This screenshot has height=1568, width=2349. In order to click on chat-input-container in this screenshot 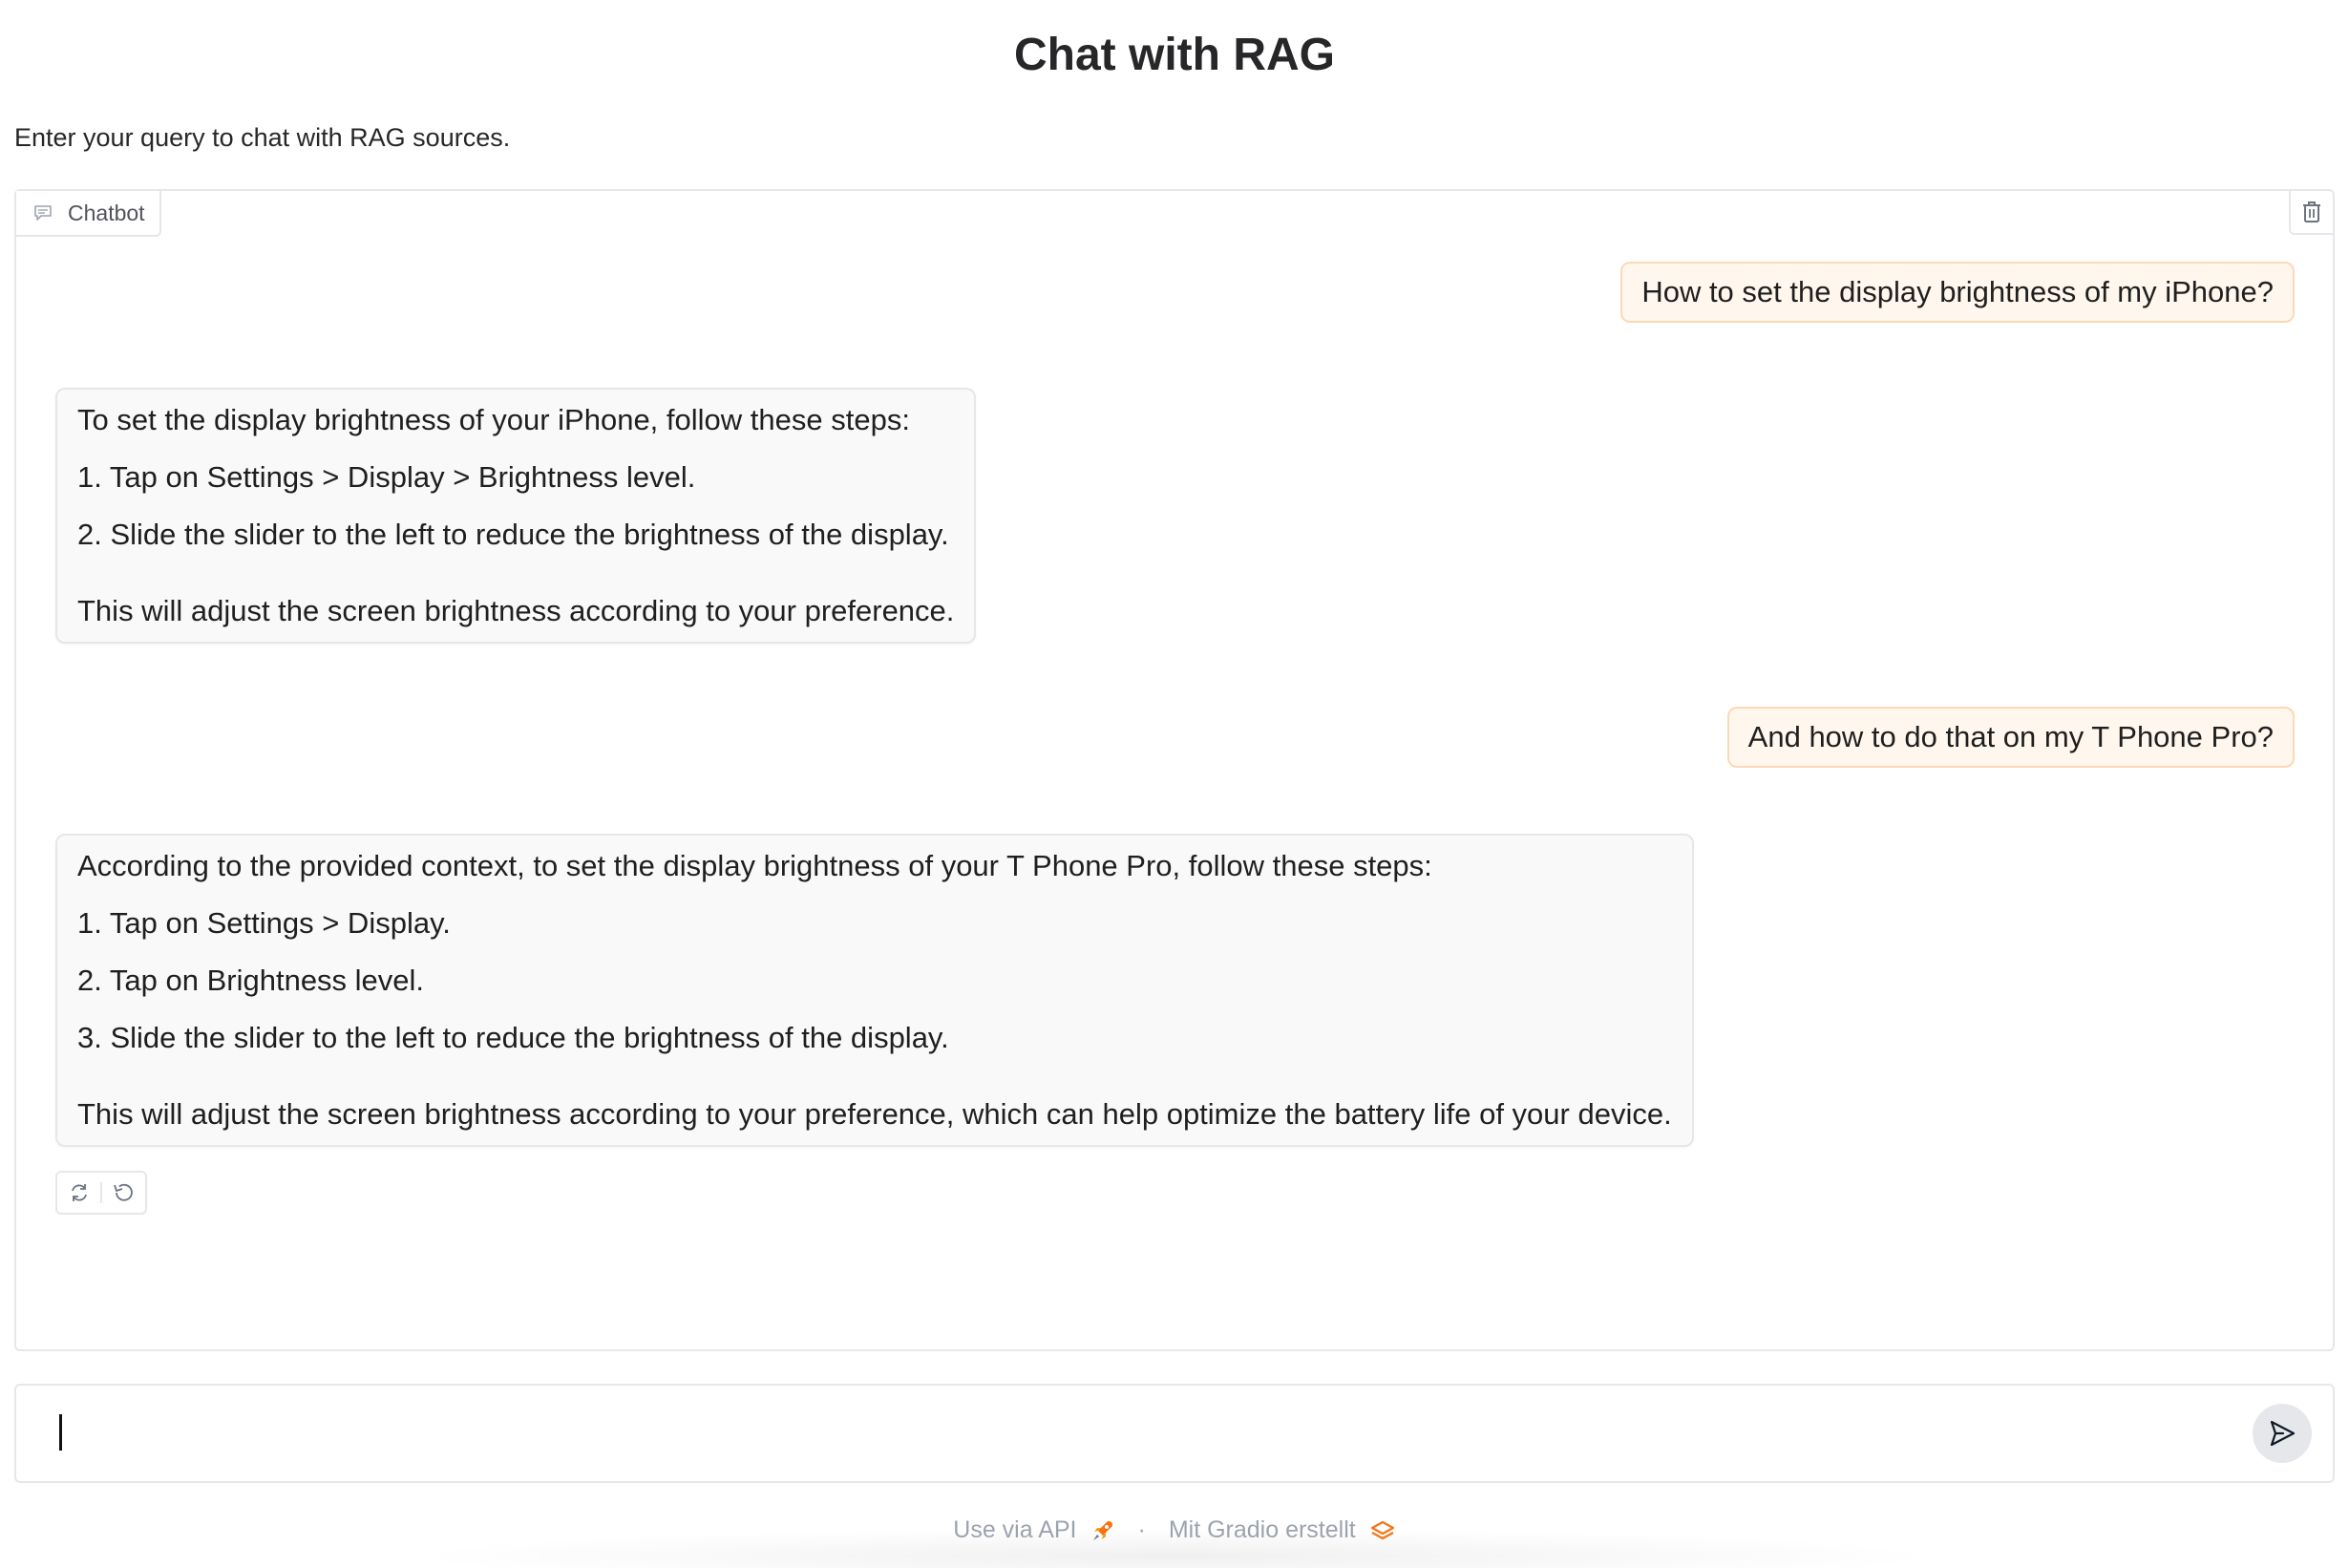, I will do `click(1175, 1433)`.